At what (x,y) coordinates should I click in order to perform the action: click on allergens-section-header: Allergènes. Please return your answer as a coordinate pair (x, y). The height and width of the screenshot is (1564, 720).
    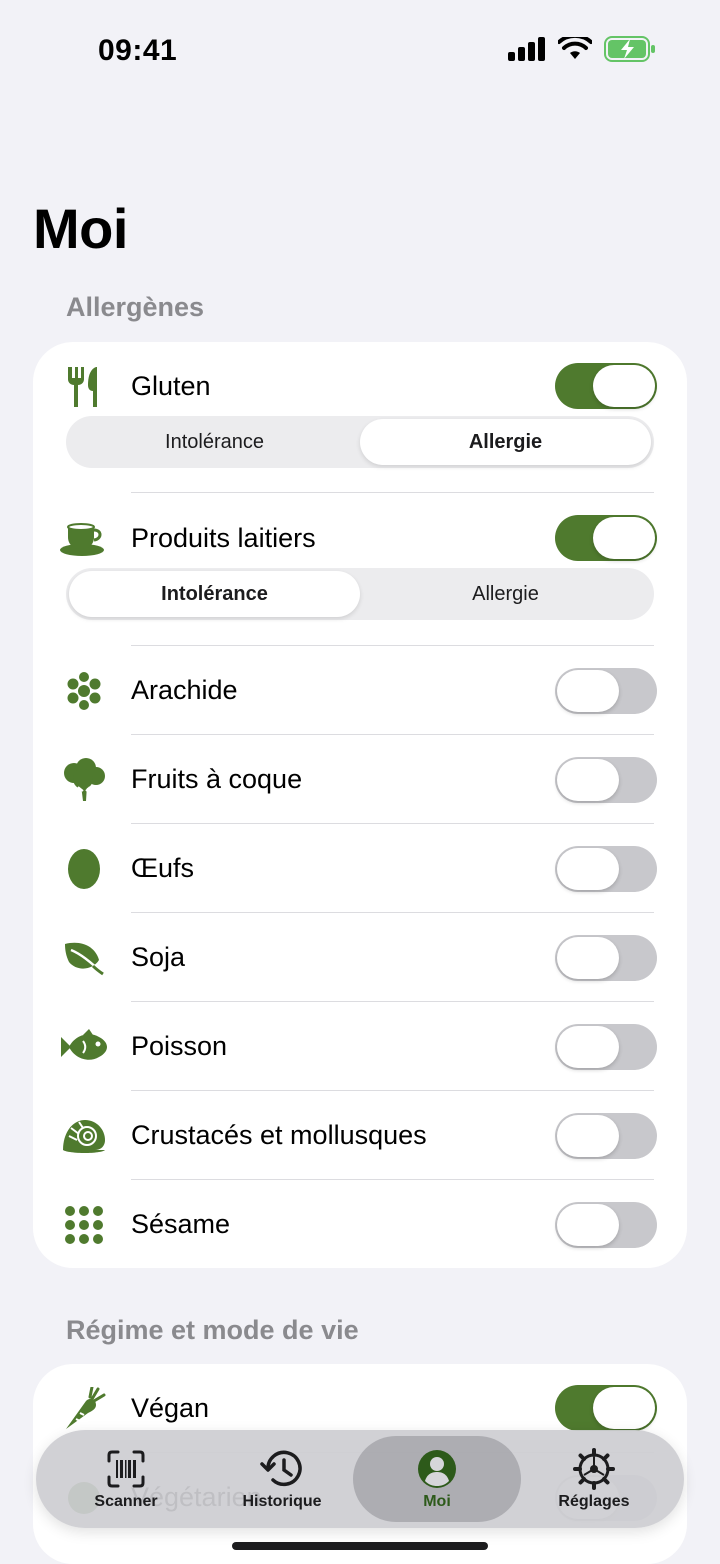
    Looking at the image, I should click on (135, 307).